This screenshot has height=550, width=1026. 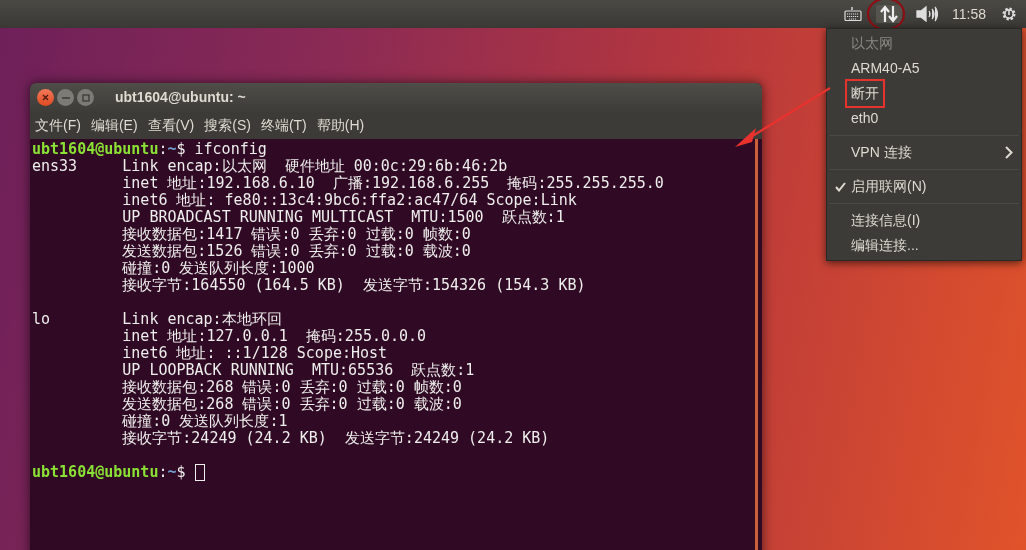 I want to click on output-line: lo Link encap:本地环回, so click(x=157, y=319).